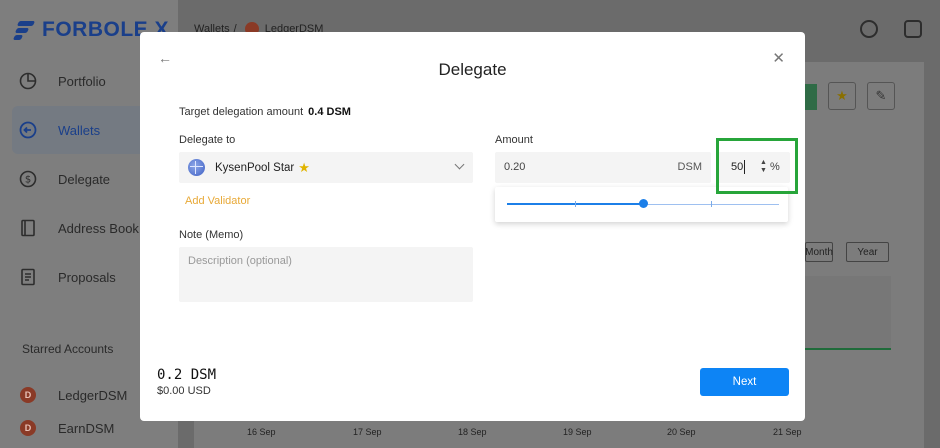 The image size is (940, 448). Describe the element at coordinates (196, 167) in the screenshot. I see `validator-avatar-icon` at that location.